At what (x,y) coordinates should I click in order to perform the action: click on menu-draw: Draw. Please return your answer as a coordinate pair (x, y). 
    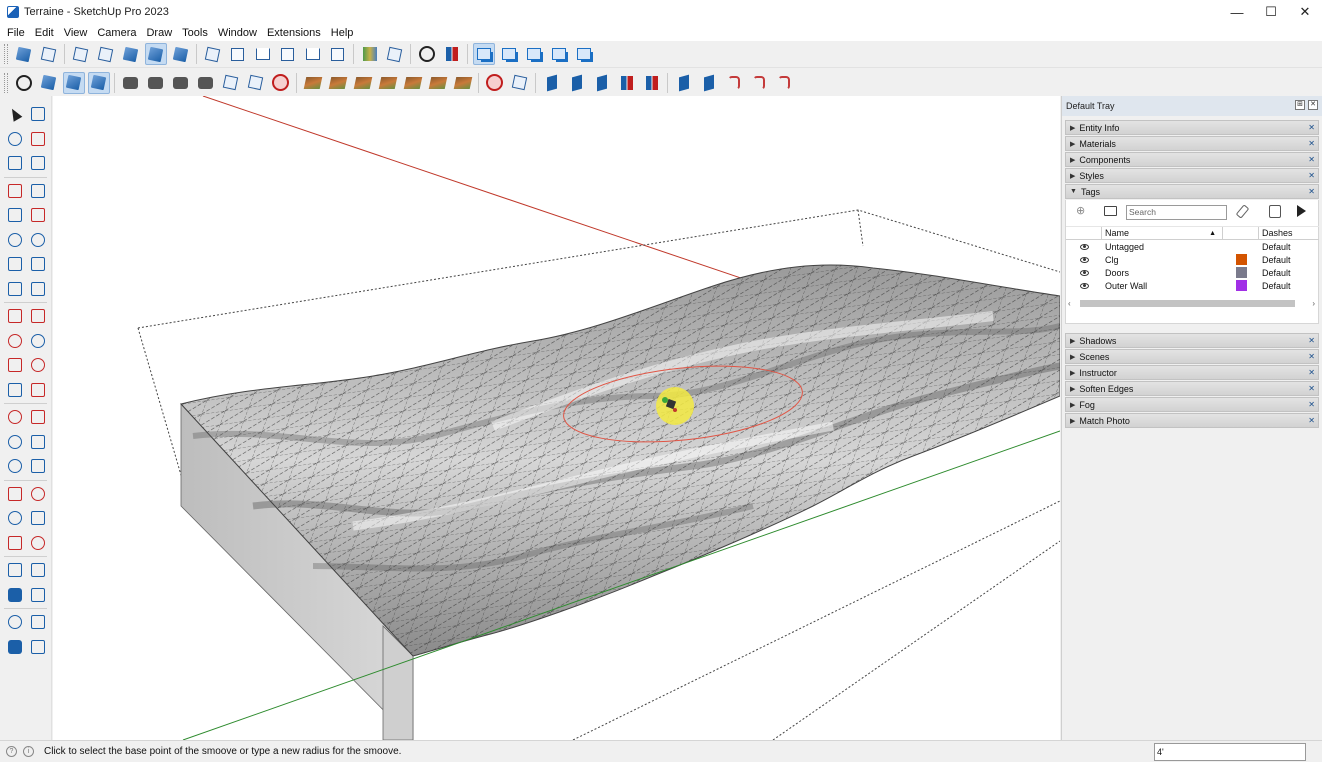
    Looking at the image, I should click on (159, 33).